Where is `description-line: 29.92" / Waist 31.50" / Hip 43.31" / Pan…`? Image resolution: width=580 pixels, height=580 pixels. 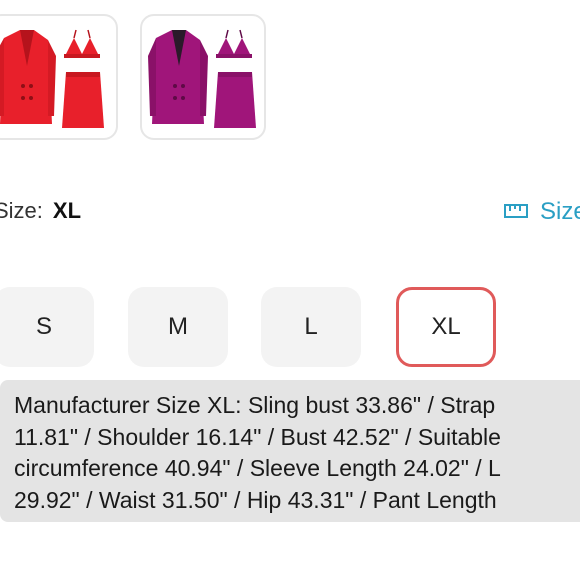
description-line: 29.92" / Waist 31.50" / Hip 43.31" / Pan… is located at coordinates (255, 499).